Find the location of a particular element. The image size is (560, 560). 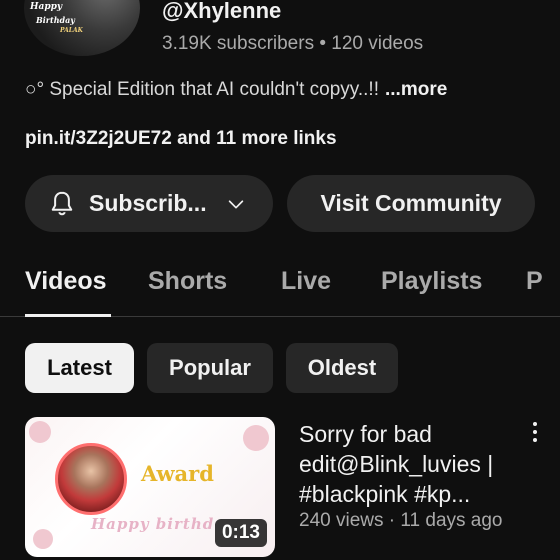

channel-avatar: Happy Birthday PALAK is located at coordinates (82, 28).